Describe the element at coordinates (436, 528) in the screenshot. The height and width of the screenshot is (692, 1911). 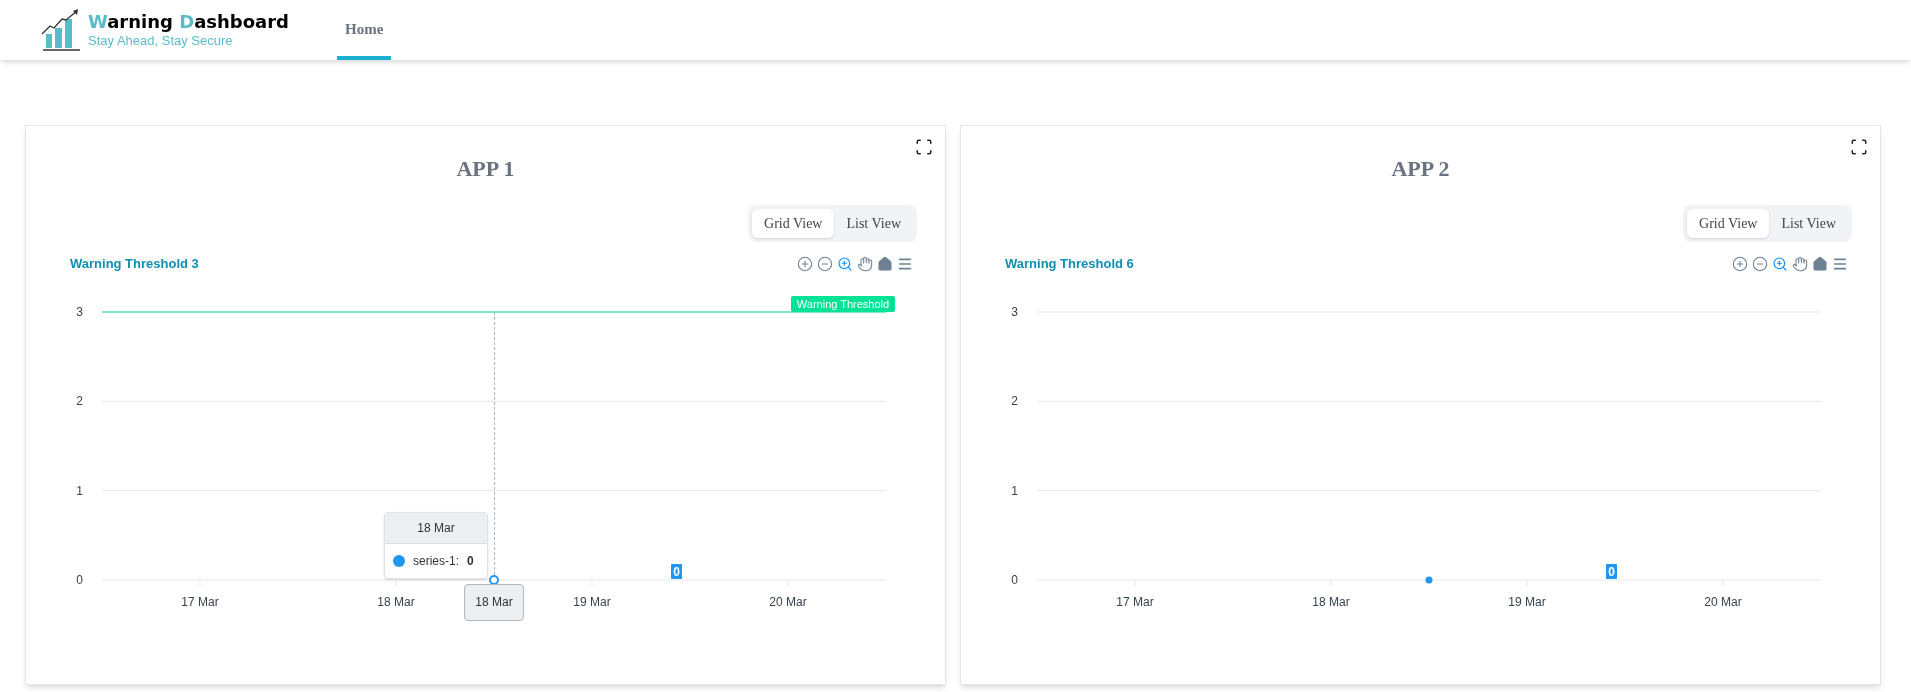
I see `tooltip-title: 18 Mar` at that location.